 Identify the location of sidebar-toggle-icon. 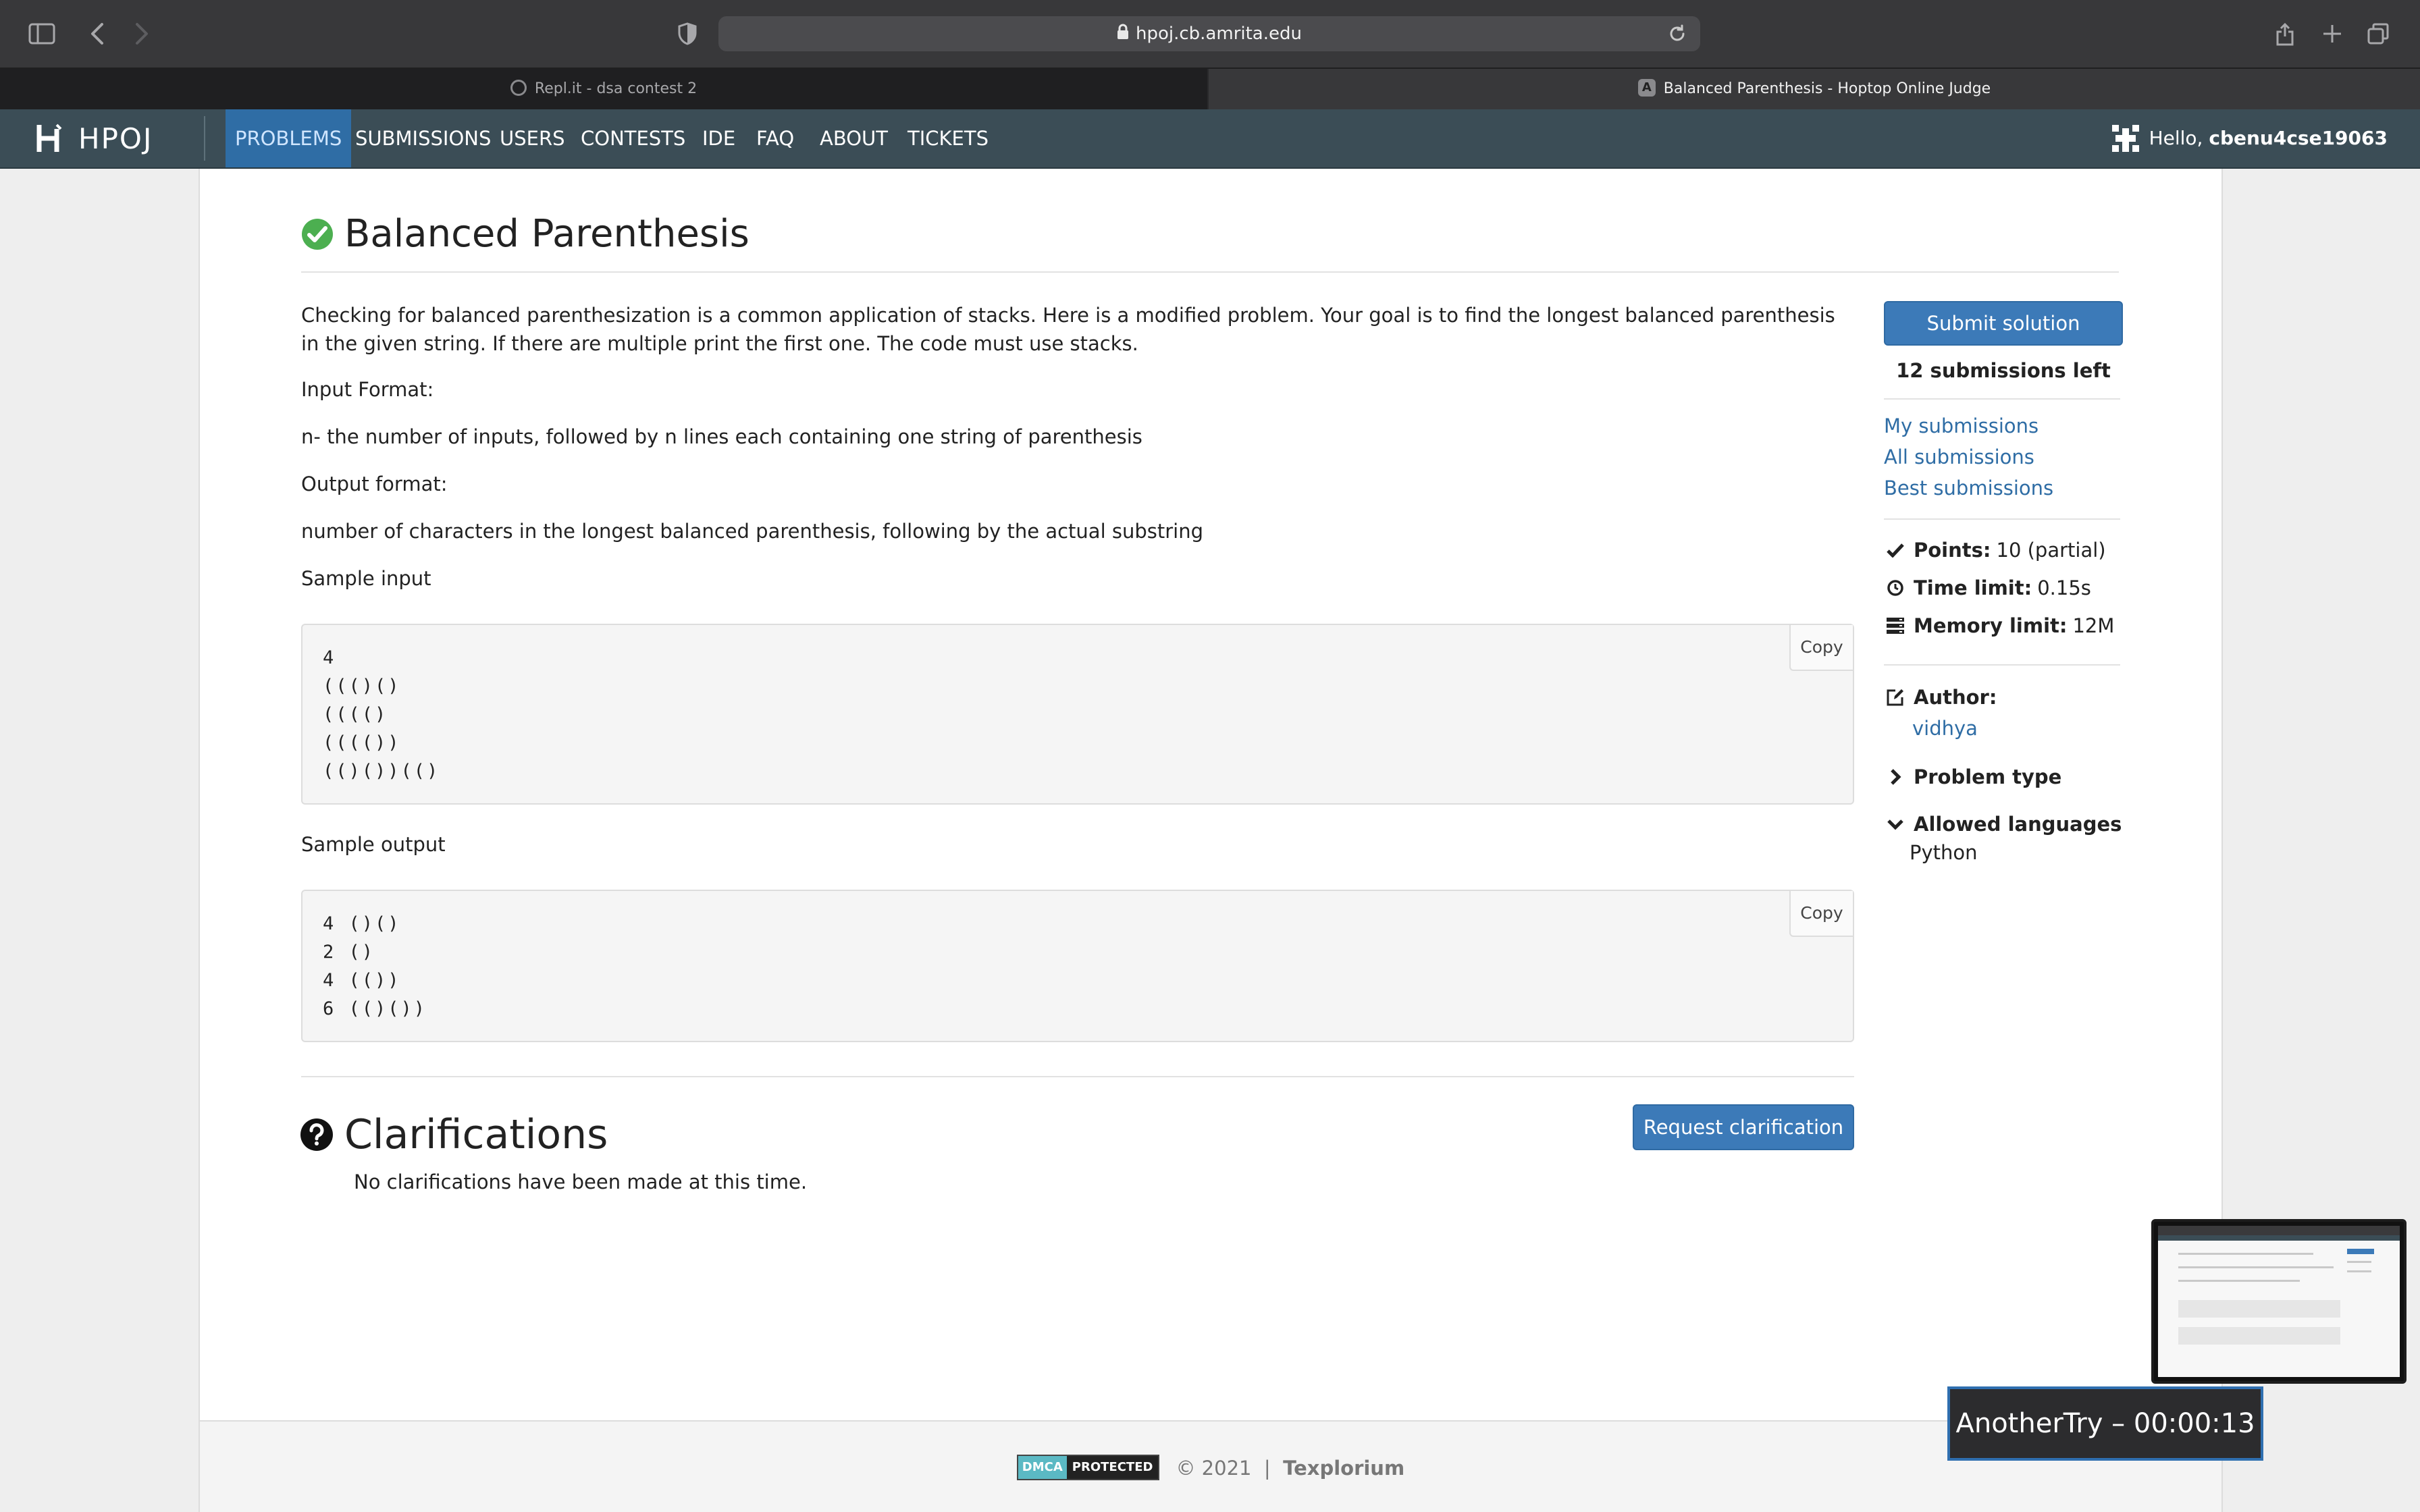
(42, 34).